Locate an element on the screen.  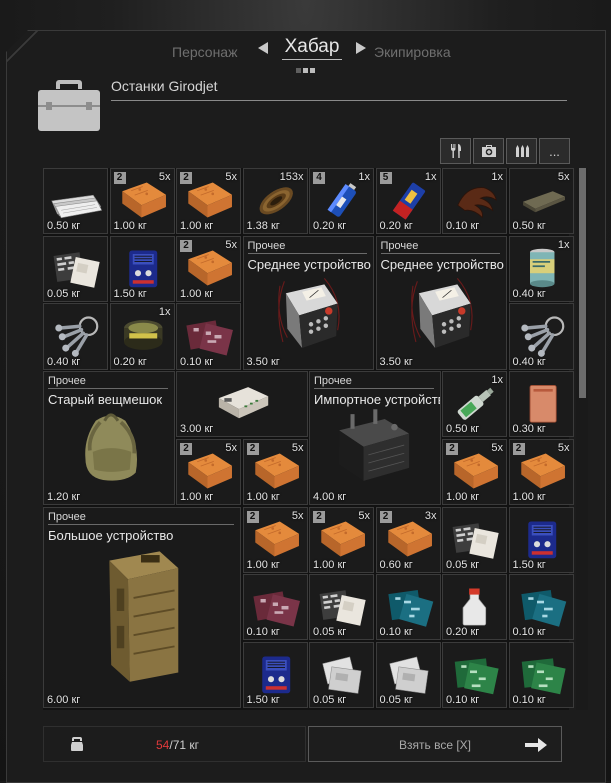
loot-item-battery-blue: 4 1x 0.20 кг is located at coordinates (341, 201).